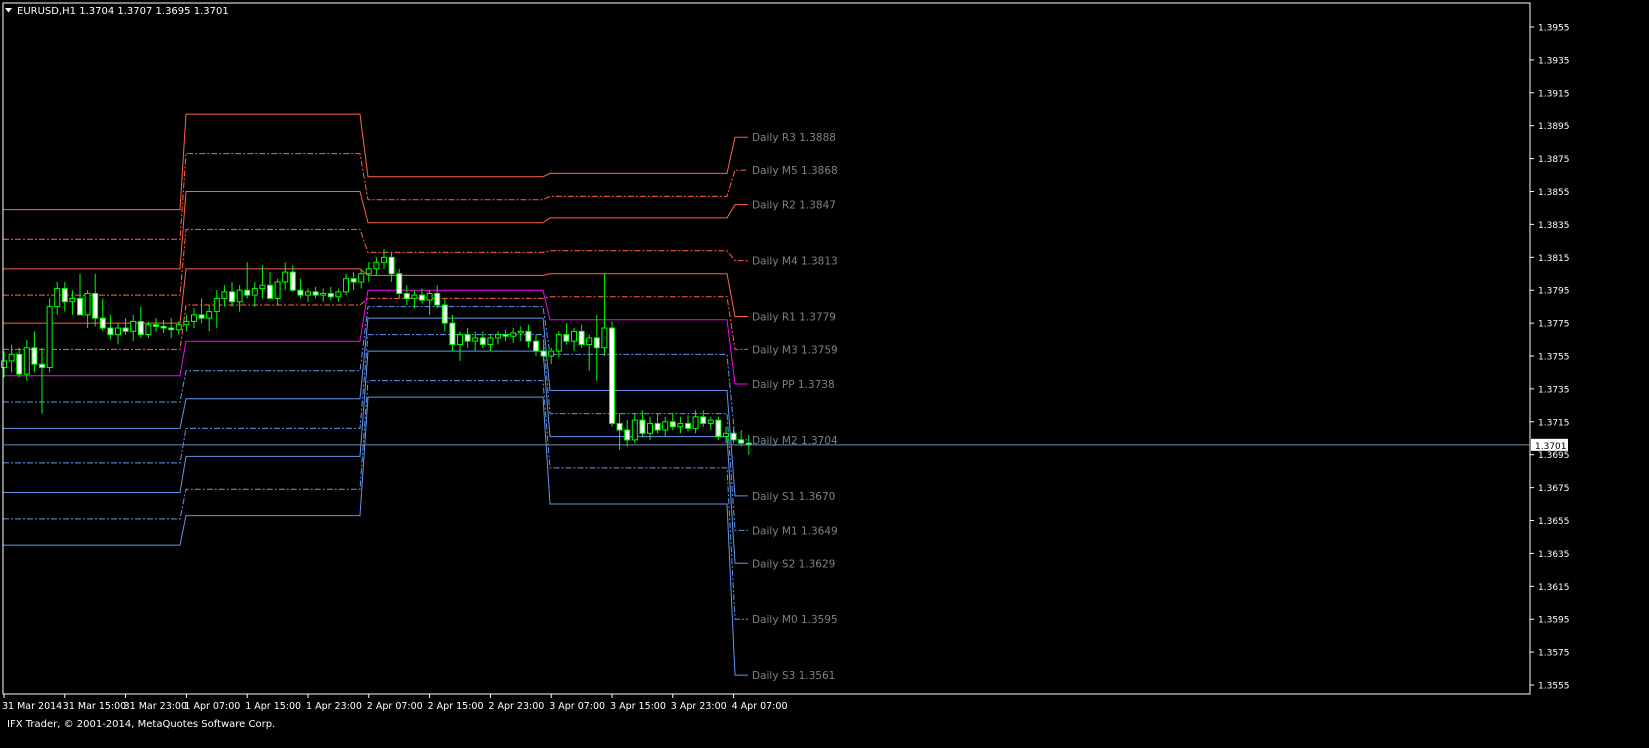  Describe the element at coordinates (793, 385) in the screenshot. I see `pivot-label-pp: Daily PP 1.3738` at that location.